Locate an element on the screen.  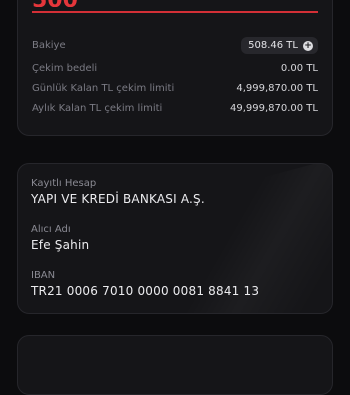
balance-row: Bakiye 508.46 TL + is located at coordinates (175, 45).